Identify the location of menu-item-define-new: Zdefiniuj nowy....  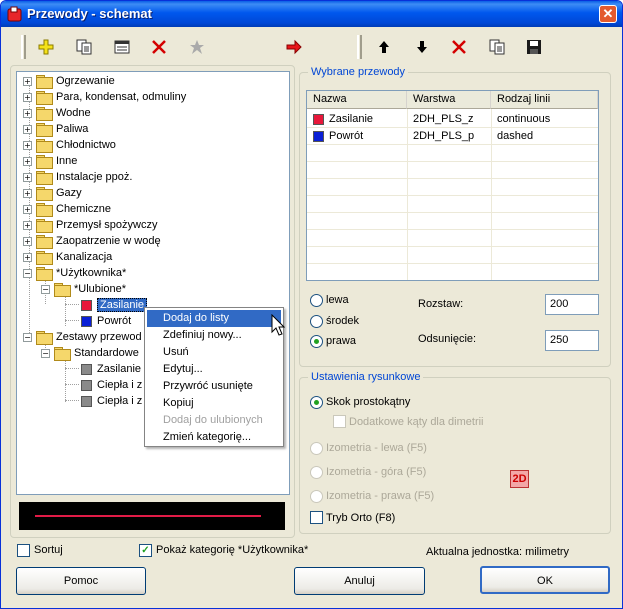
(214, 335).